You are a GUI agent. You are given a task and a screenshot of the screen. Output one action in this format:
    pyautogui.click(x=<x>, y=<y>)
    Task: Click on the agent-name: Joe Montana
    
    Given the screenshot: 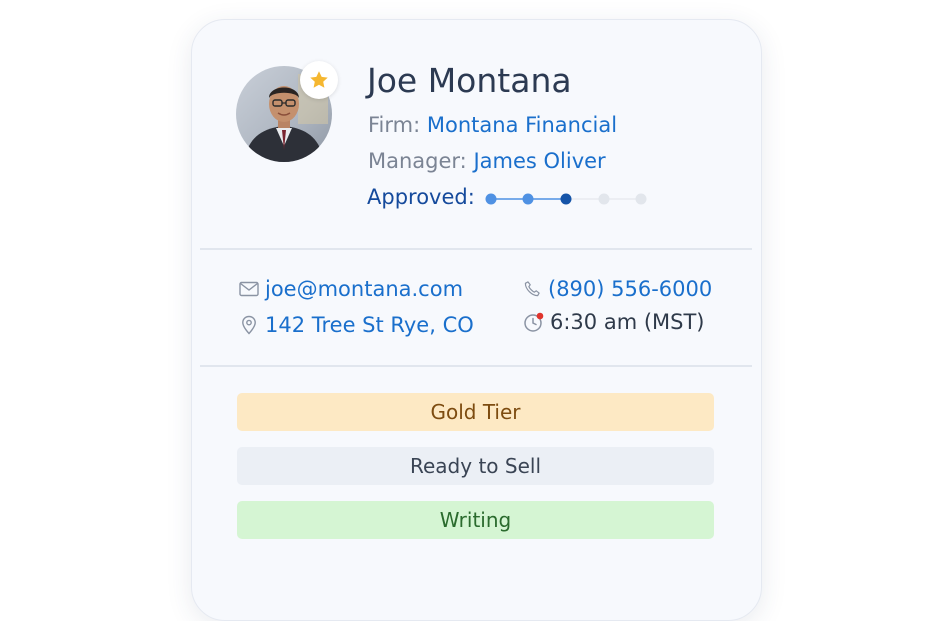 What is the action you would take?
    pyautogui.click(x=469, y=80)
    